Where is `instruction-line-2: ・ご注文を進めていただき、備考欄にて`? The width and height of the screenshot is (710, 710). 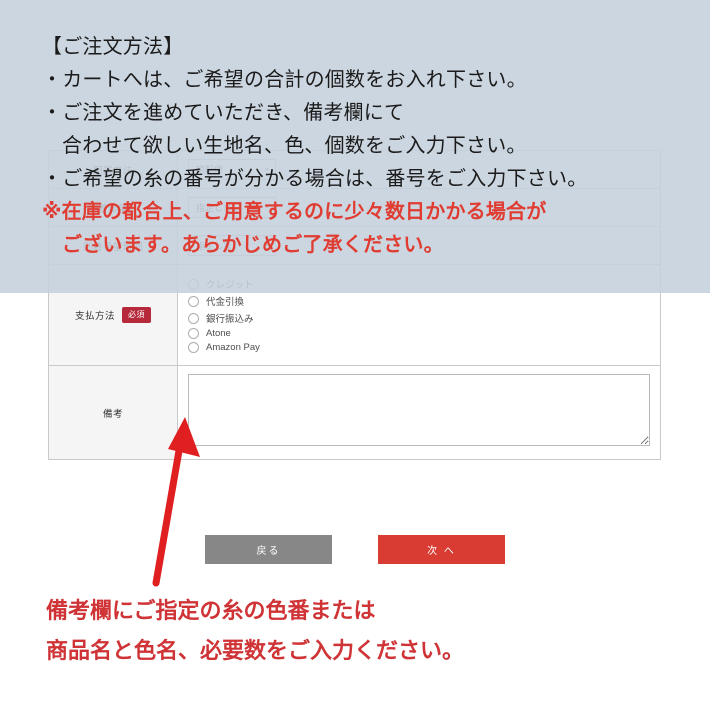
instruction-line-2: ・ご注文を進めていただき、備考欄にて is located at coordinates (223, 112).